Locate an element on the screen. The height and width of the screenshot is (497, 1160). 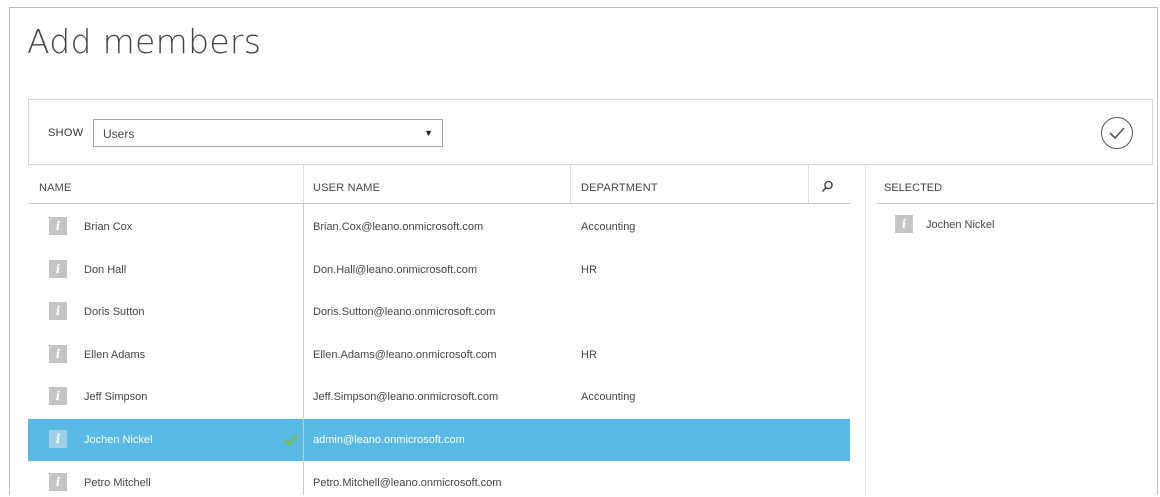
show-select: Users ▼ is located at coordinates (268, 133).